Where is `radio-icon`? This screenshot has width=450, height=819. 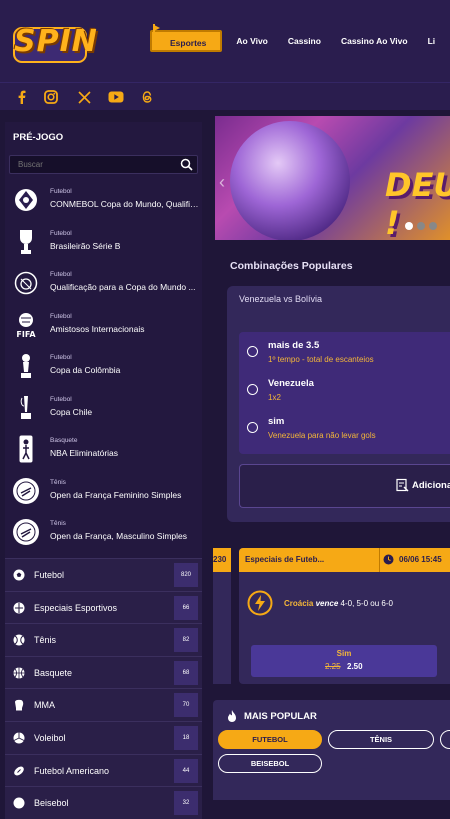 radio-icon is located at coordinates (252, 427).